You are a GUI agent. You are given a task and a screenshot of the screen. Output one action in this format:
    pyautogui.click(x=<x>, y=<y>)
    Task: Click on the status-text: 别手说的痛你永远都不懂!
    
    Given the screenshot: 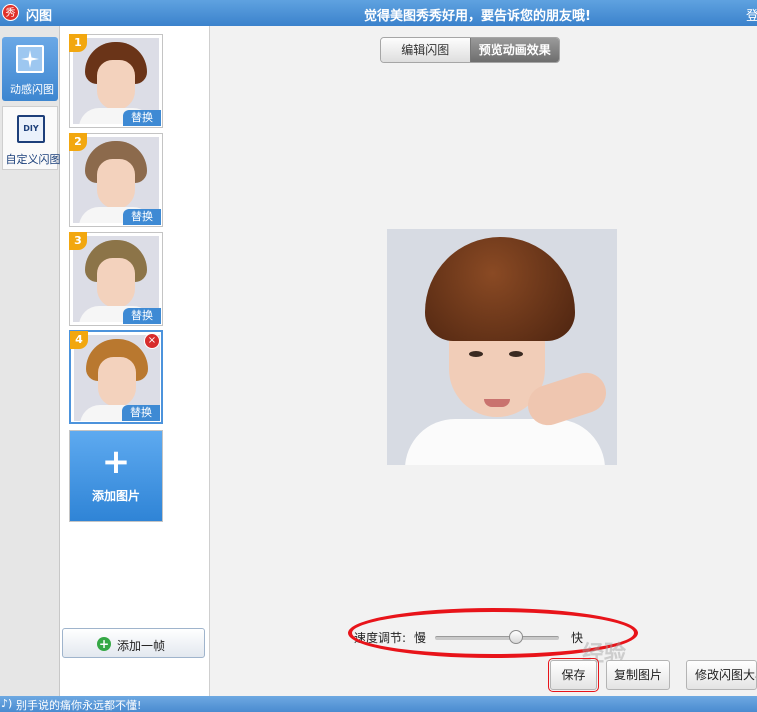 What is the action you would take?
    pyautogui.click(x=79, y=705)
    